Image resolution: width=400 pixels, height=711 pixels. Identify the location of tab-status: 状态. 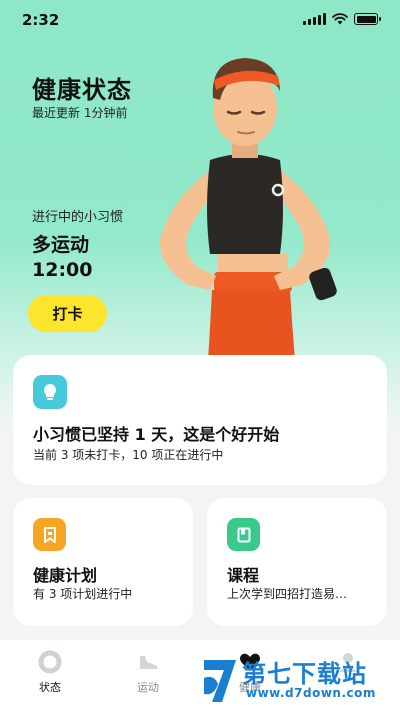
(50, 672).